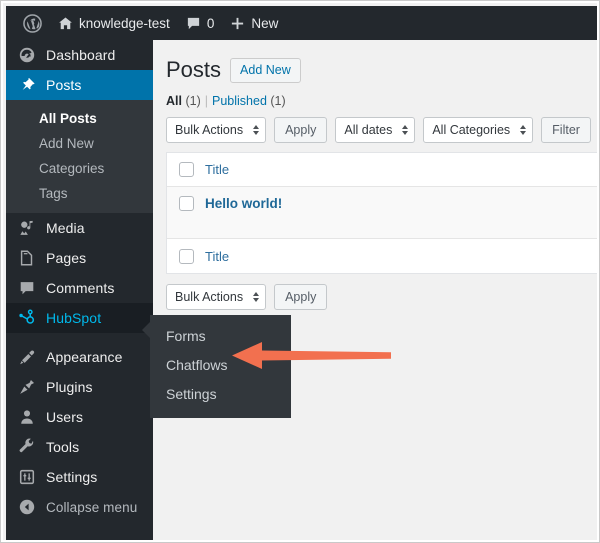 The width and height of the screenshot is (600, 543). I want to click on flyout-item-settings: Settings, so click(220, 394).